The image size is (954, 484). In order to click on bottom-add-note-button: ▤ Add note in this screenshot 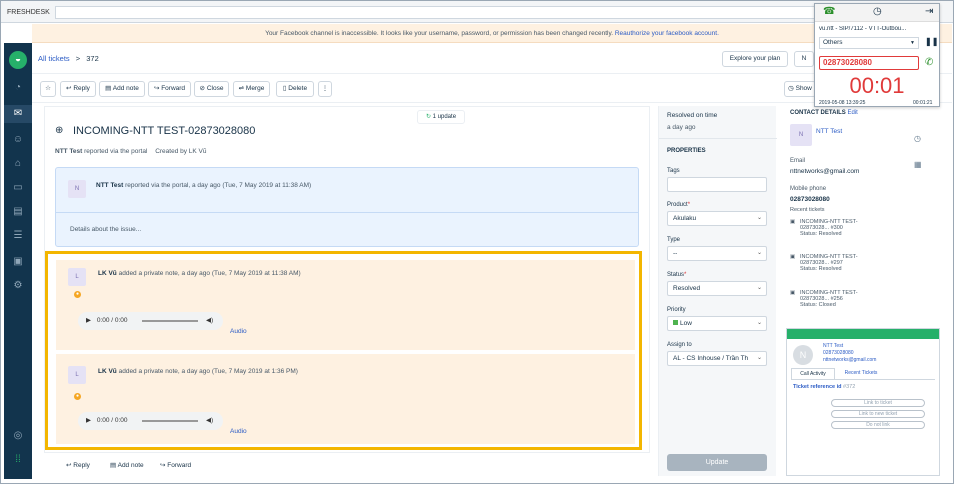, I will do `click(127, 465)`.